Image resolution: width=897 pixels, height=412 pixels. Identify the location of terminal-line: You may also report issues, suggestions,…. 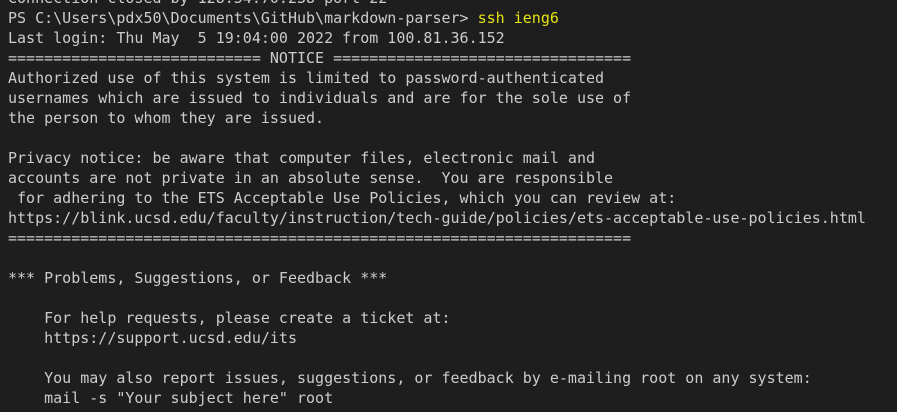
(437, 378).